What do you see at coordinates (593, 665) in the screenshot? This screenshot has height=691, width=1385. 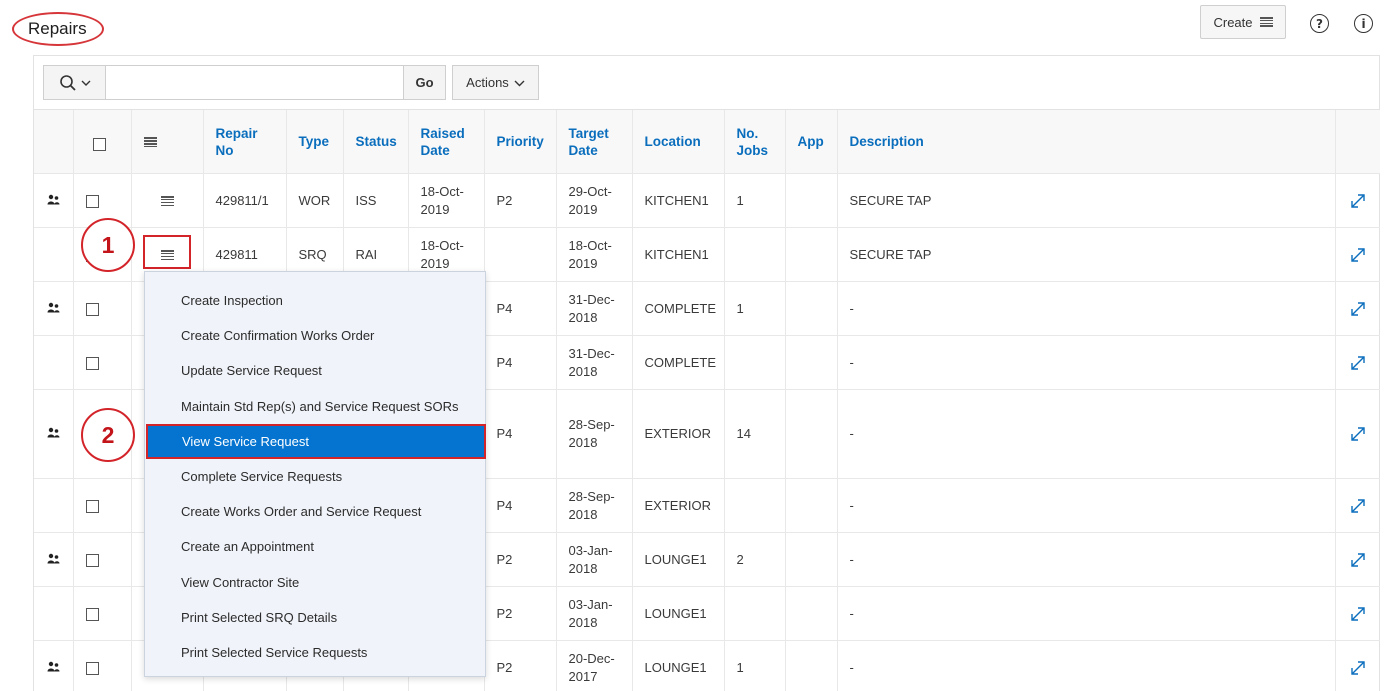 I see `cell-target-date: 20-Dec-2017` at bounding box center [593, 665].